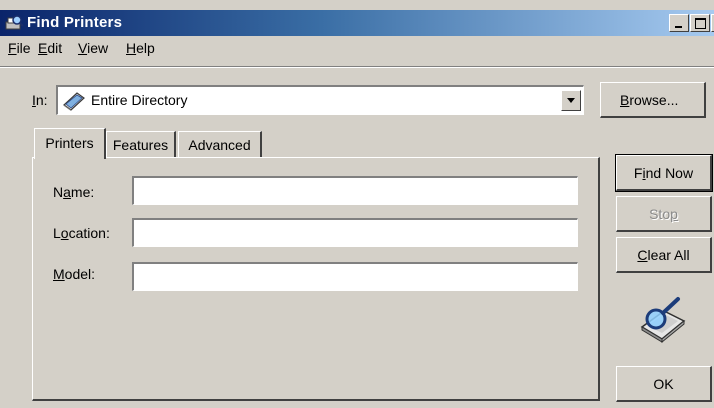  I want to click on find-now-label-post: nd Now, so click(669, 173).